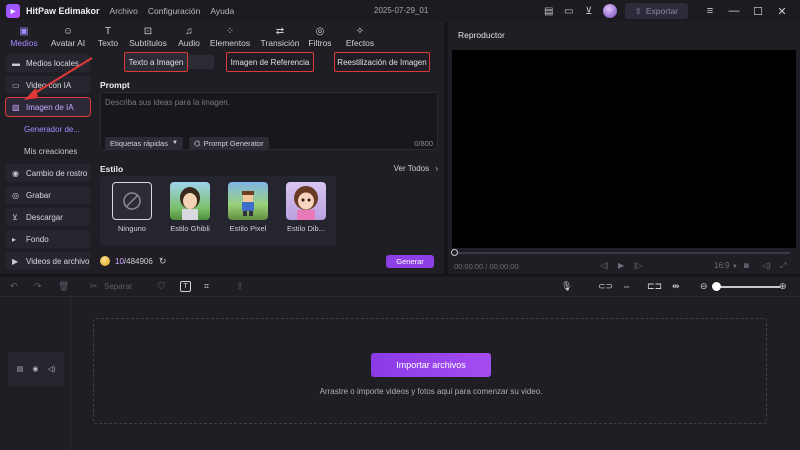  Describe the element at coordinates (161, 286) in the screenshot. I see `shield-icon: ⛉` at that location.